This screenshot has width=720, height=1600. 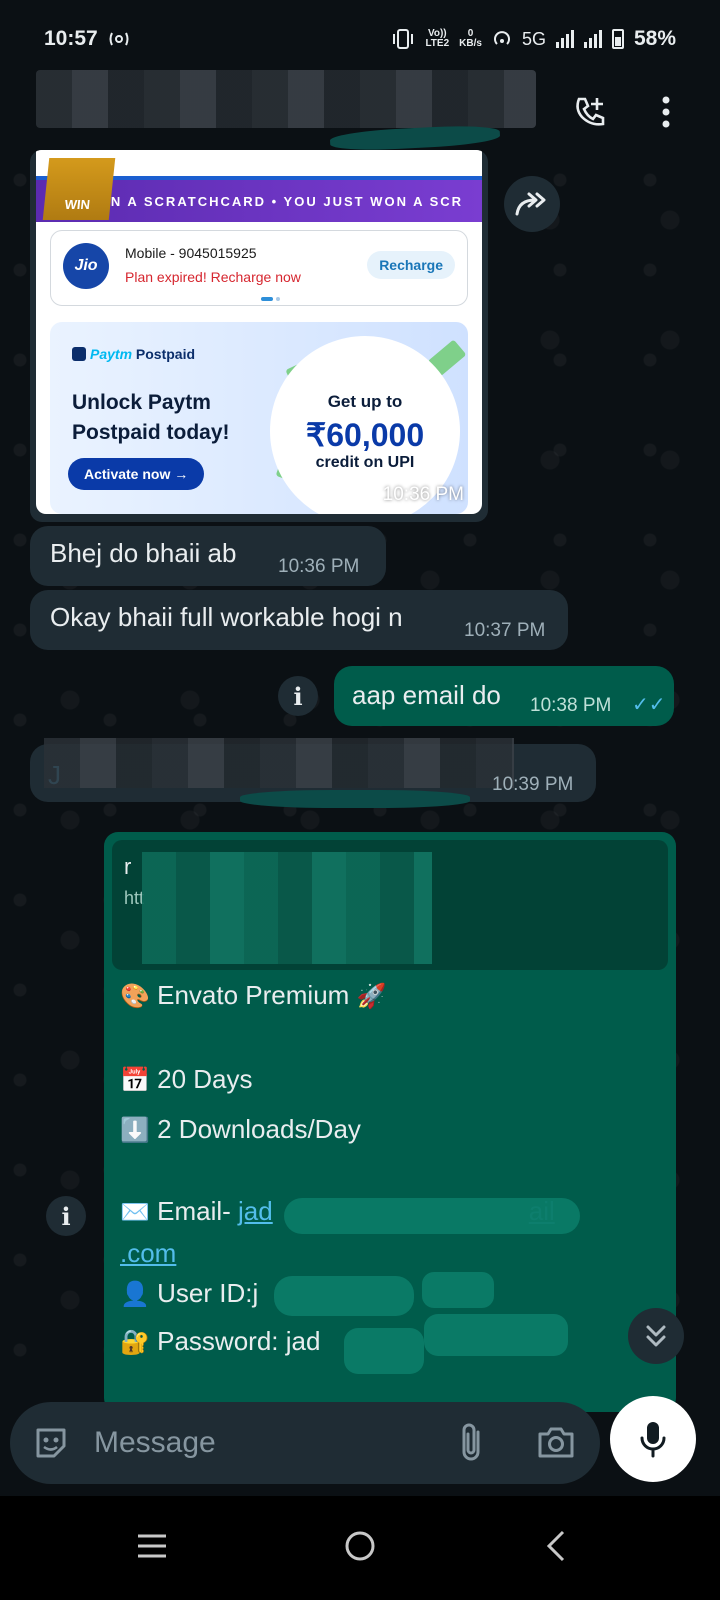 What do you see at coordinates (86, 266) in the screenshot?
I see `jio-logo: Jio` at bounding box center [86, 266].